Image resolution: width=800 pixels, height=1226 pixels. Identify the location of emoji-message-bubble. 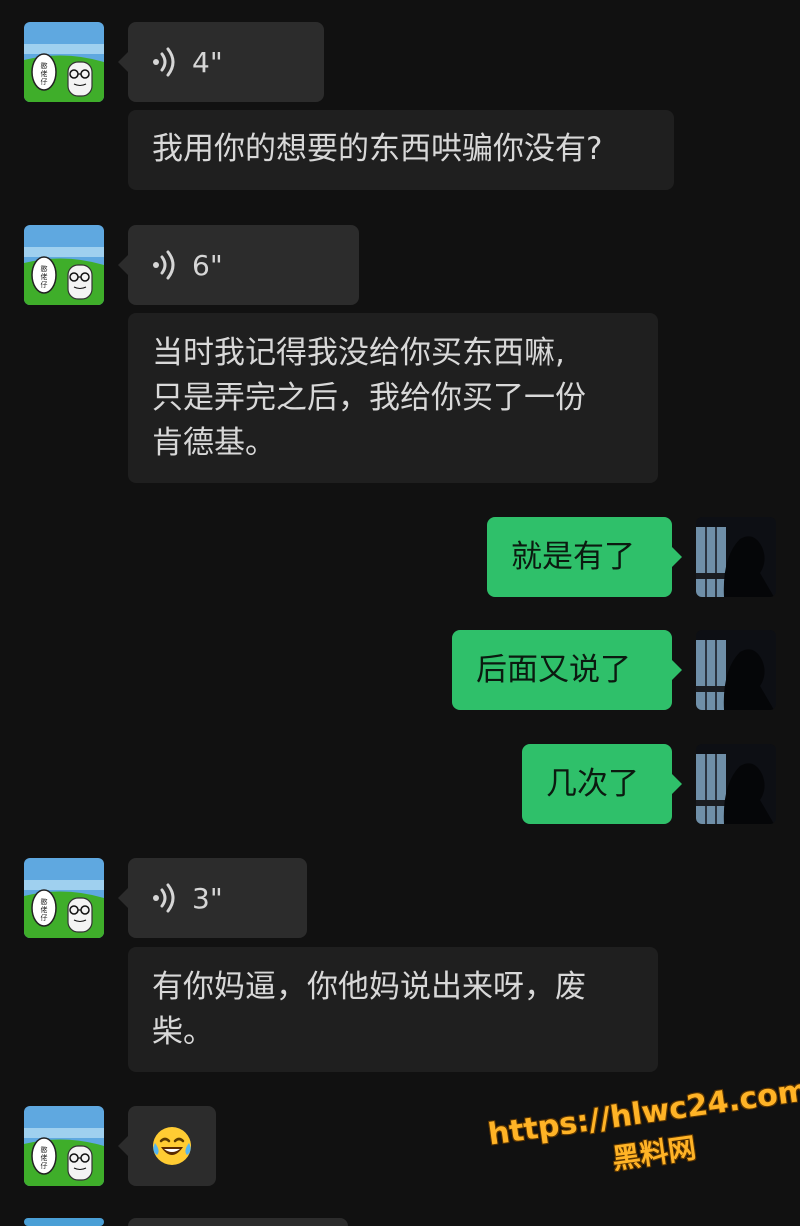
(167, 1146).